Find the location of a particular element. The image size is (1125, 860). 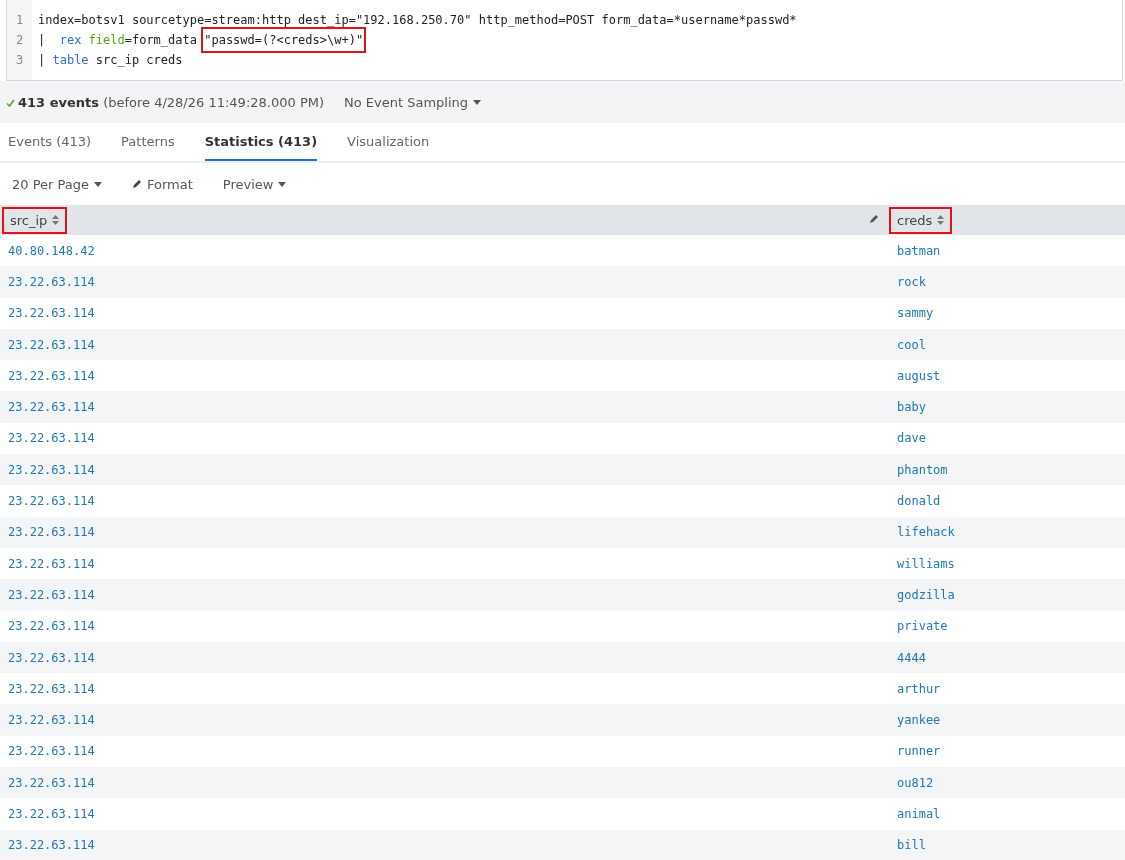

table-cell: donald is located at coordinates (919, 501).